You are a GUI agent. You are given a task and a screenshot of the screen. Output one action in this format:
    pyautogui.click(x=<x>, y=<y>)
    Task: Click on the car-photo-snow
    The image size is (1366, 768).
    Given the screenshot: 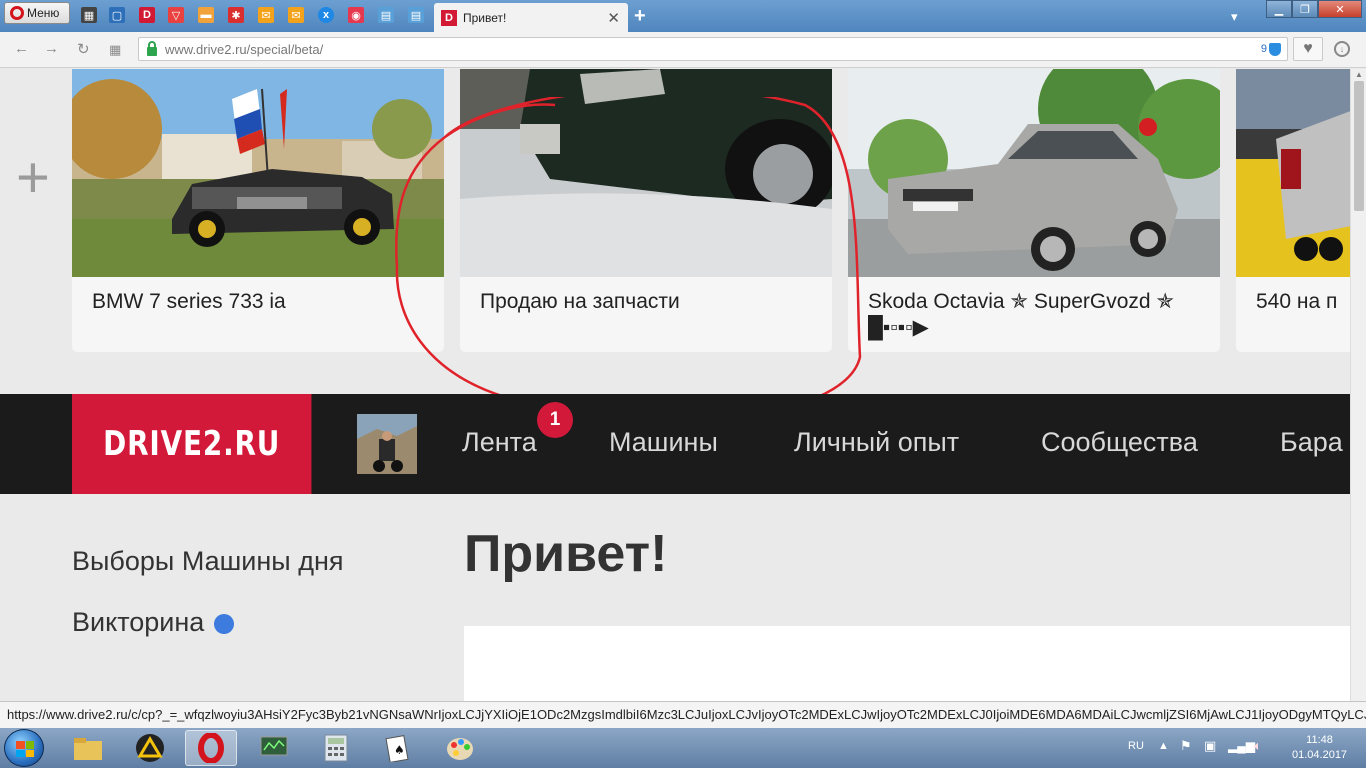 What is the action you would take?
    pyautogui.click(x=646, y=173)
    